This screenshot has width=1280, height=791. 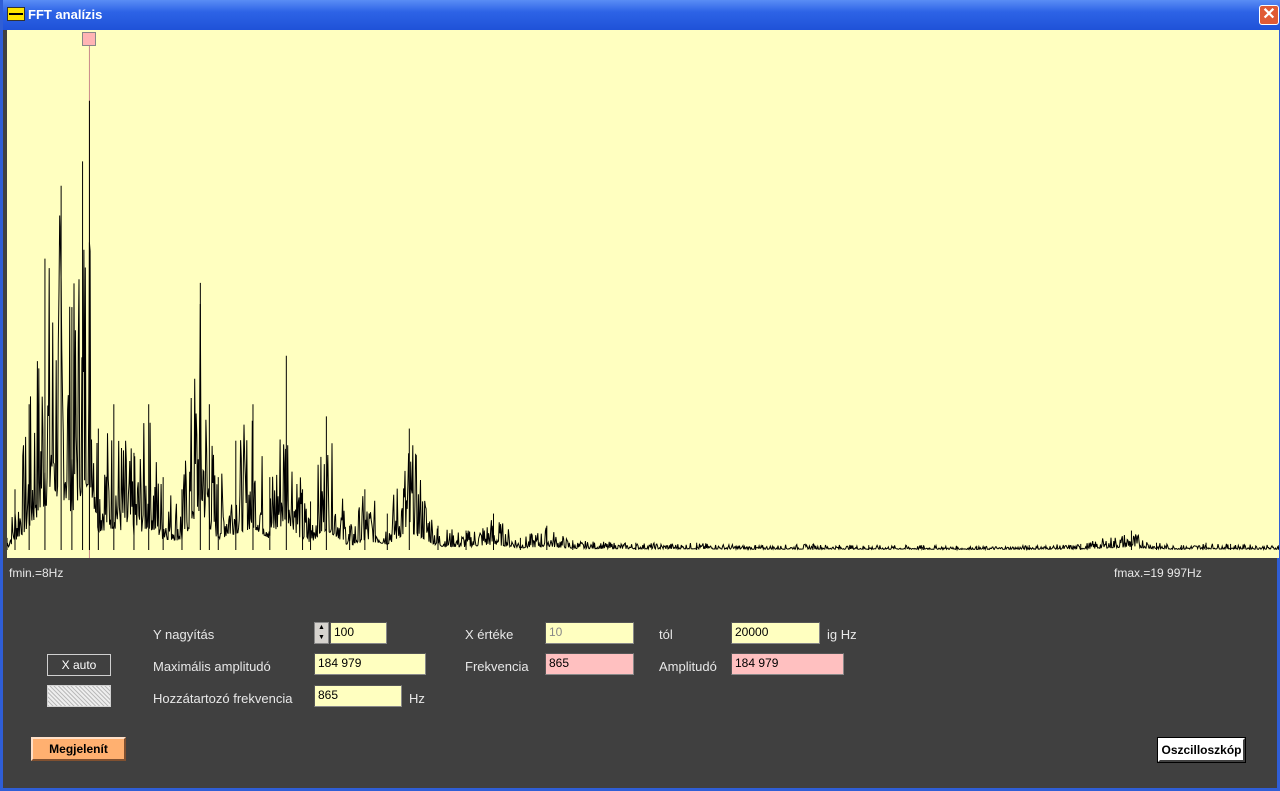 What do you see at coordinates (666, 634) in the screenshot?
I see `from-label: tól` at bounding box center [666, 634].